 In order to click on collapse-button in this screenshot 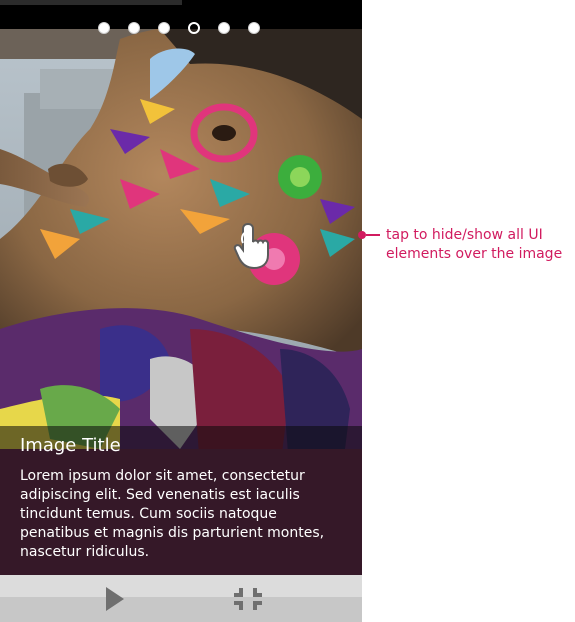, I will do `click(248, 599)`.